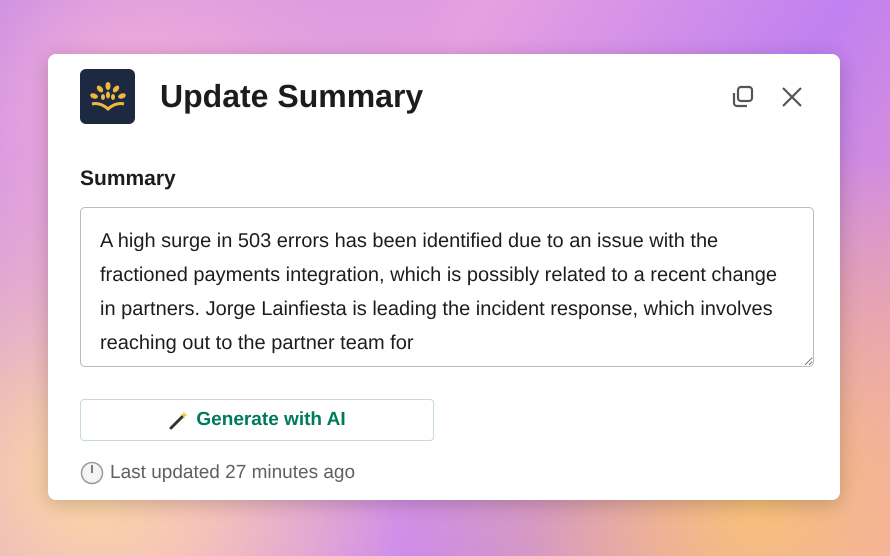 This screenshot has width=890, height=556. What do you see at coordinates (292, 96) in the screenshot?
I see `dialog-title: Update Summary` at bounding box center [292, 96].